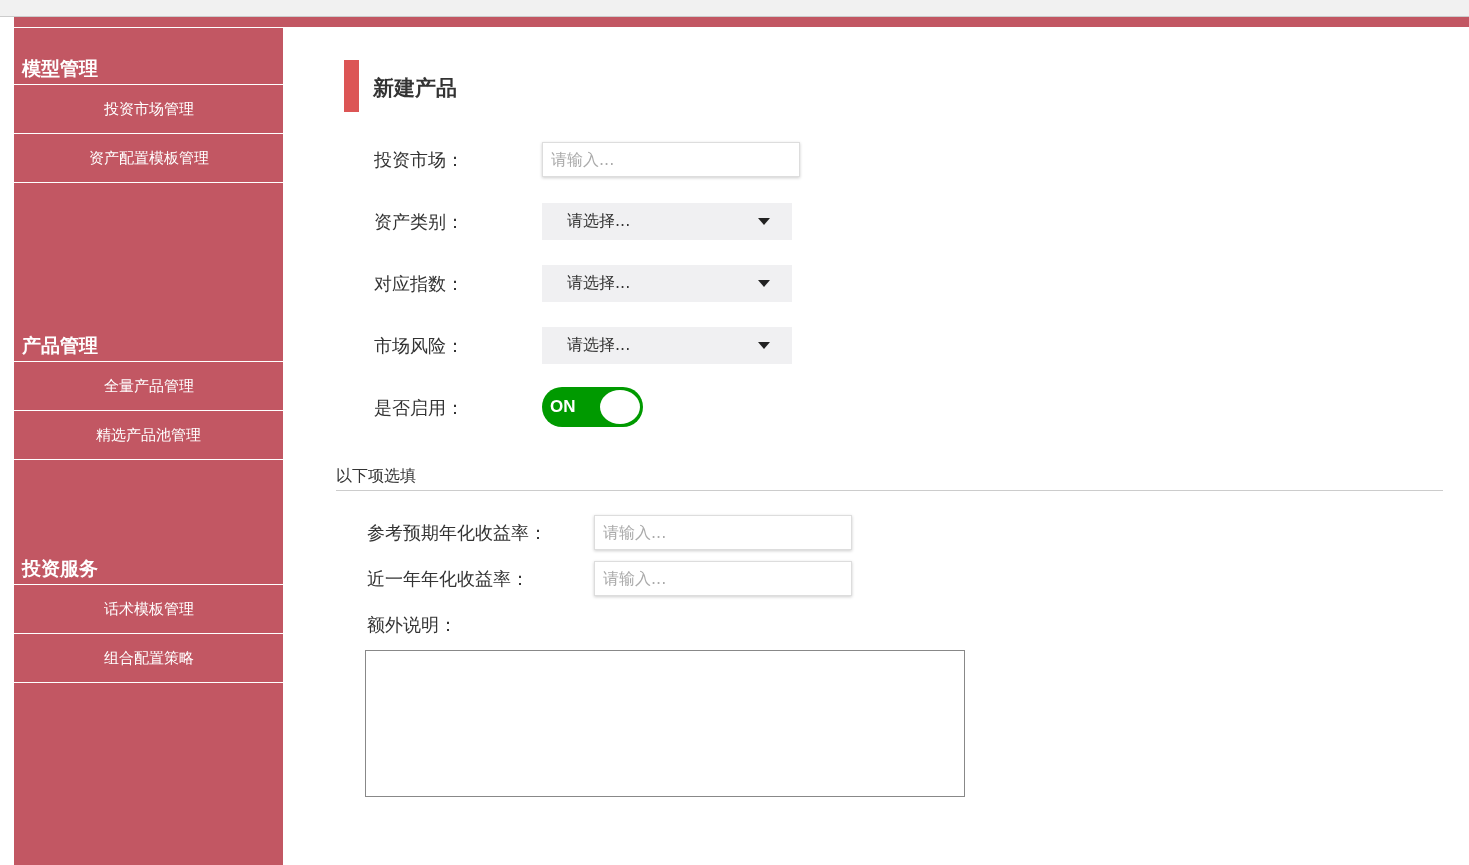 The width and height of the screenshot is (1469, 865). What do you see at coordinates (148, 435) in the screenshot?
I see `sidebar-item: 精选产品池管理` at bounding box center [148, 435].